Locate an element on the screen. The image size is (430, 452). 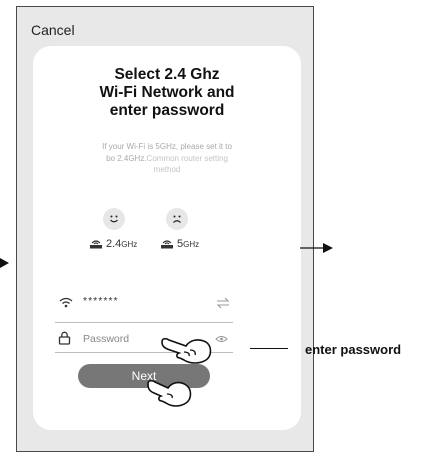
lock-icon is located at coordinates (64, 338).